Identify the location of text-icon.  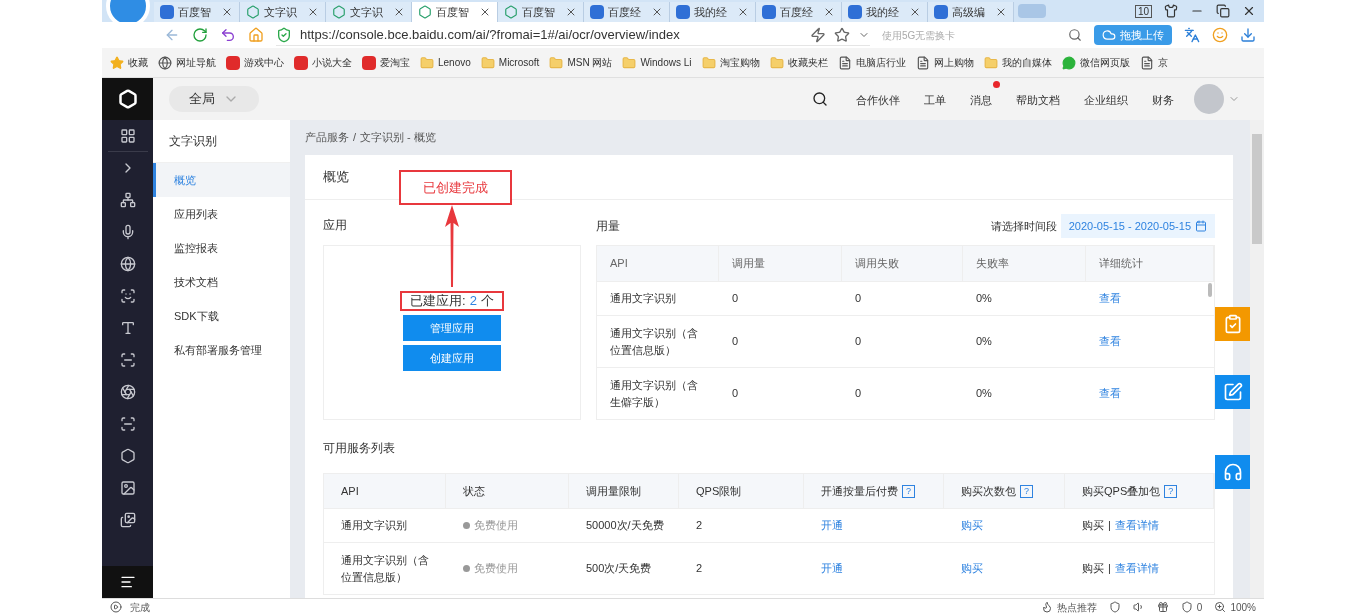
(127, 328).